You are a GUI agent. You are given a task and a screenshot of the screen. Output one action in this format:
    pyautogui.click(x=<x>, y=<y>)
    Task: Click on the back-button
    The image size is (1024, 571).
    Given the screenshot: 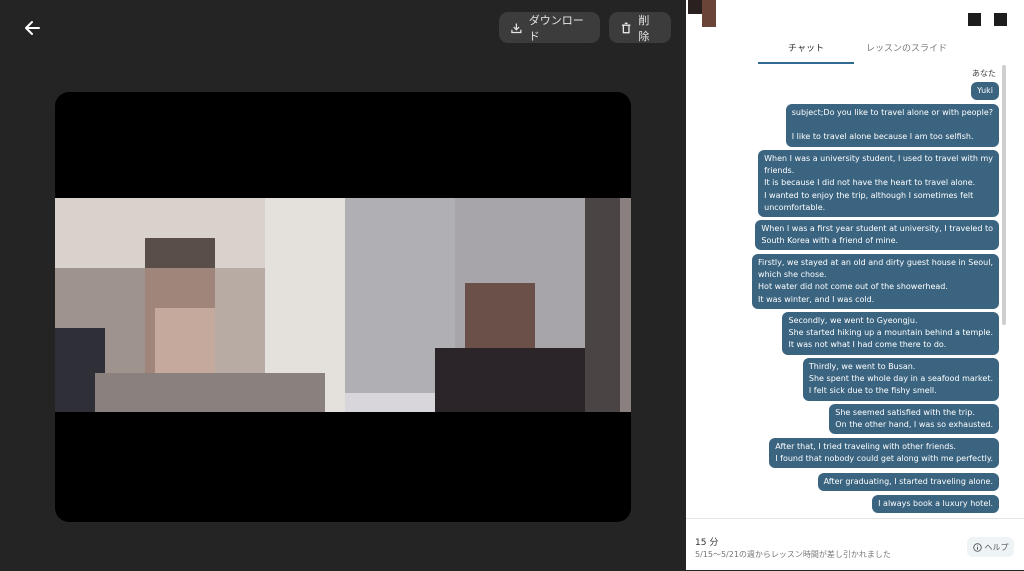 What is the action you would take?
    pyautogui.click(x=32, y=28)
    